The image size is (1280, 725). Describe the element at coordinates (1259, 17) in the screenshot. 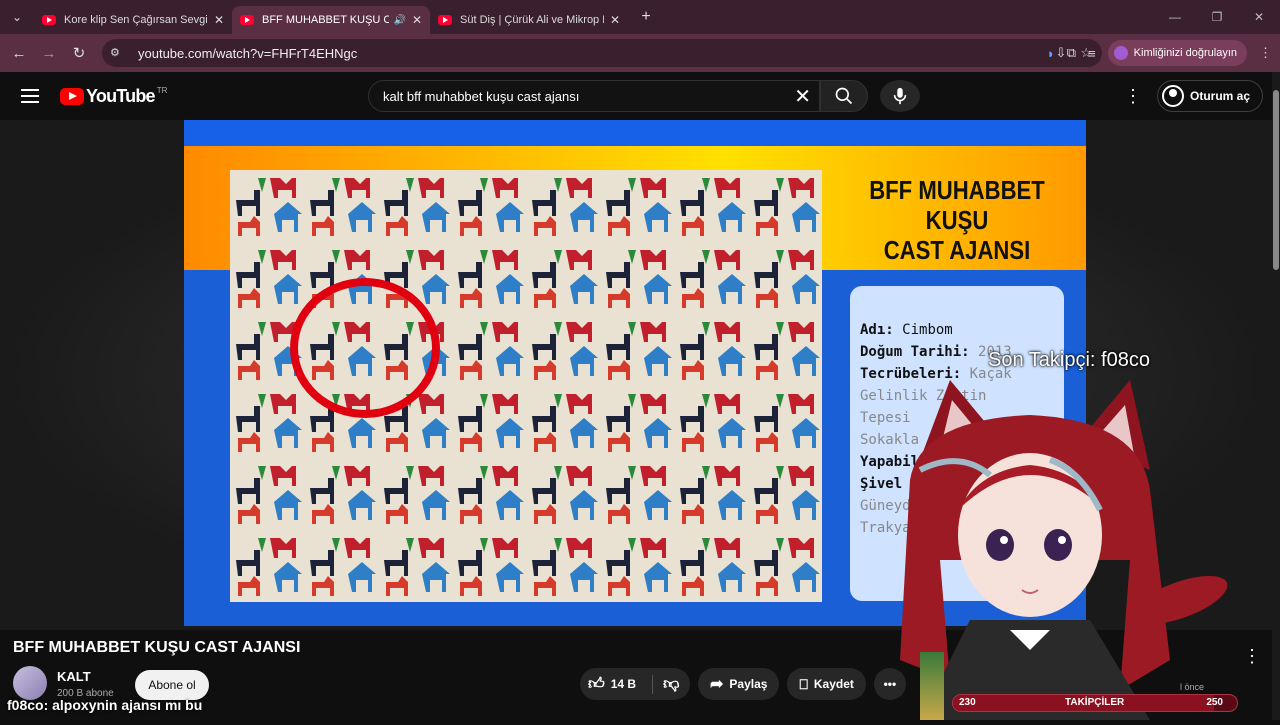

I see `close-window-icon: ✕` at that location.